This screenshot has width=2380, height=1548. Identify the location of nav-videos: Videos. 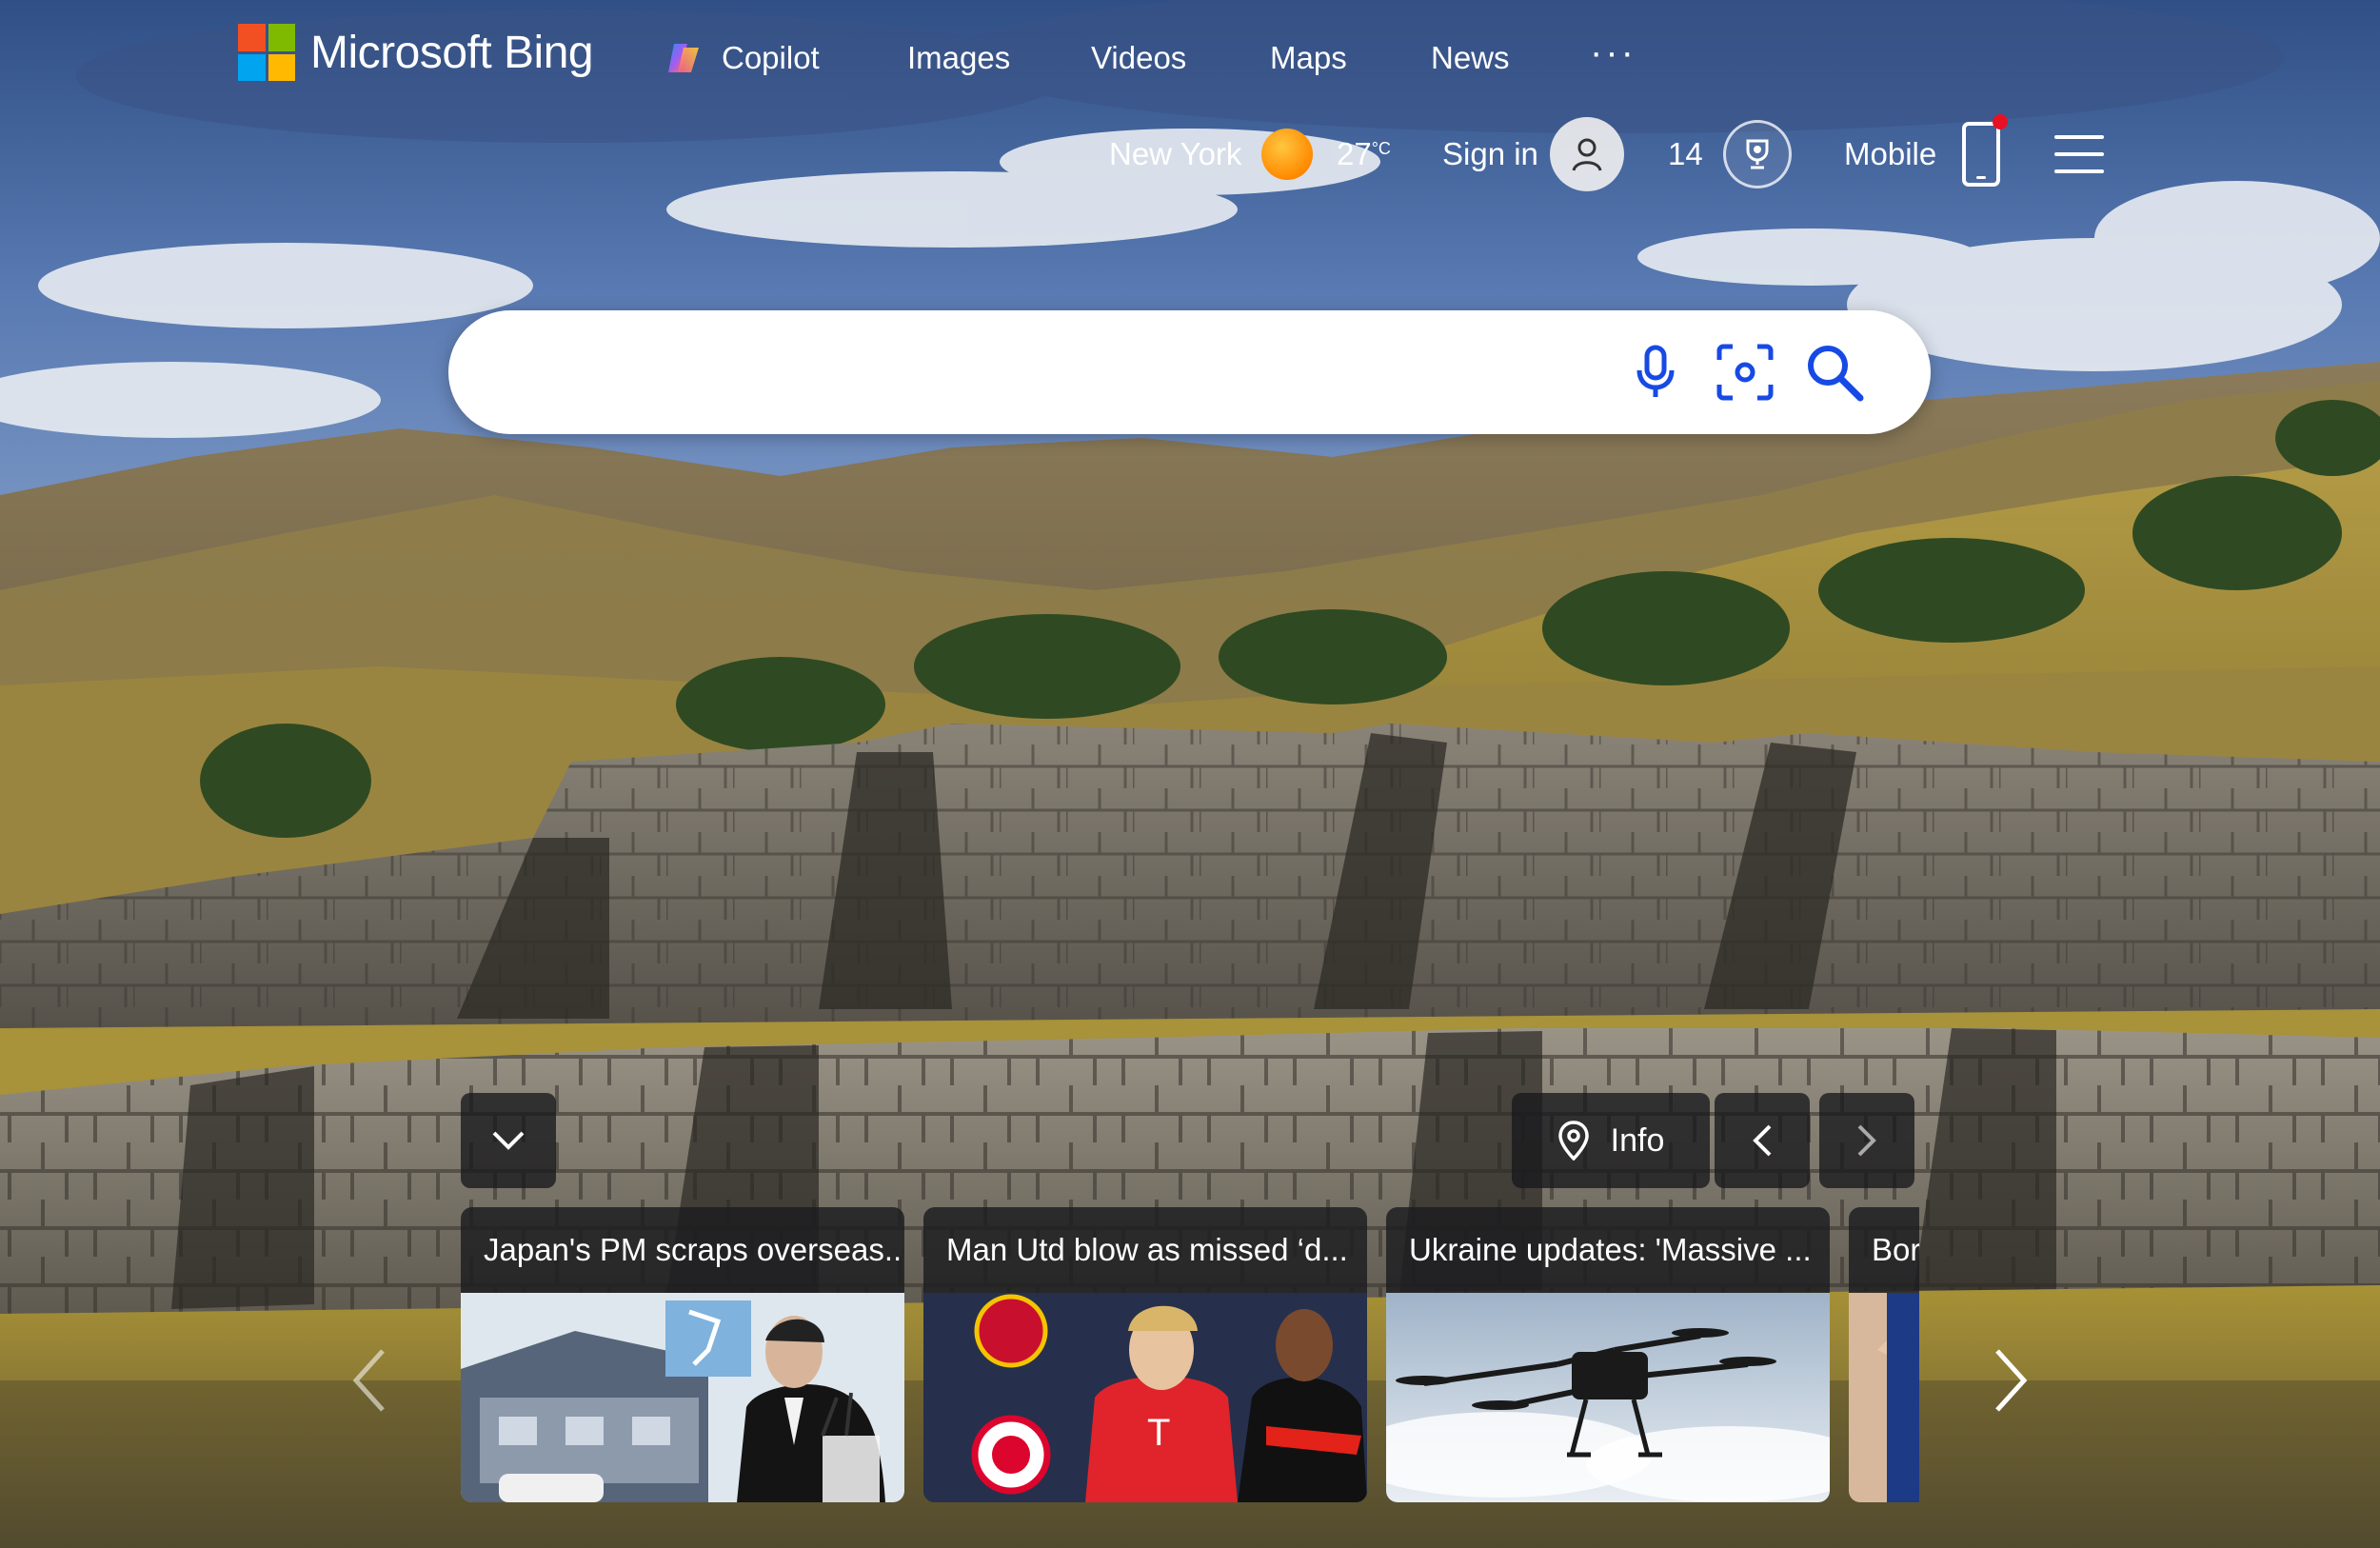
(1138, 58).